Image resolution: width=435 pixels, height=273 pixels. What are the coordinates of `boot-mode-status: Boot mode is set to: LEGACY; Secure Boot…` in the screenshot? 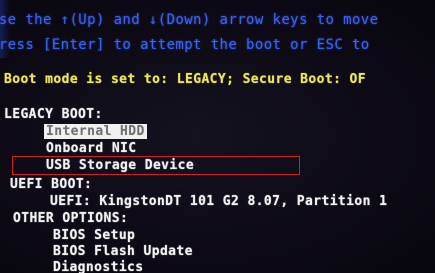 It's located at (185, 79).